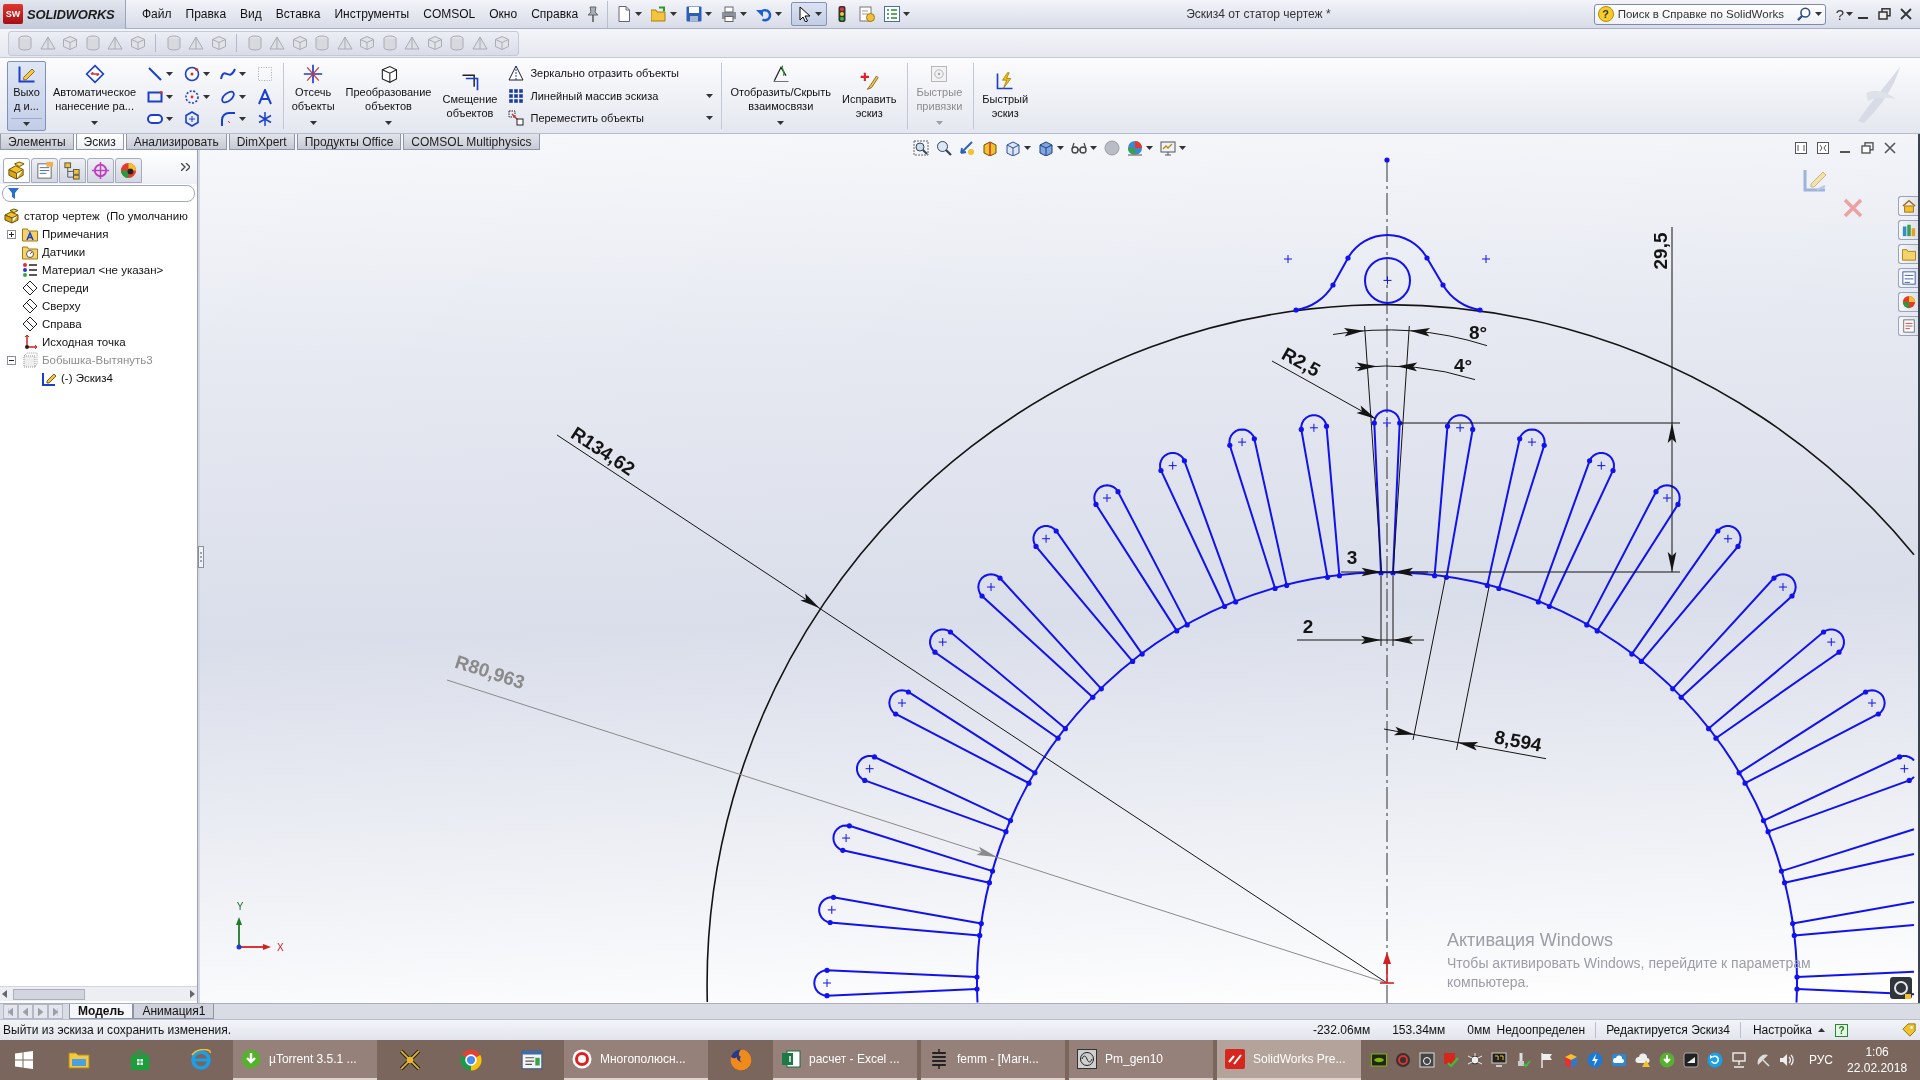  Describe the element at coordinates (939, 1059) in the screenshot. I see `coil-icon` at that location.